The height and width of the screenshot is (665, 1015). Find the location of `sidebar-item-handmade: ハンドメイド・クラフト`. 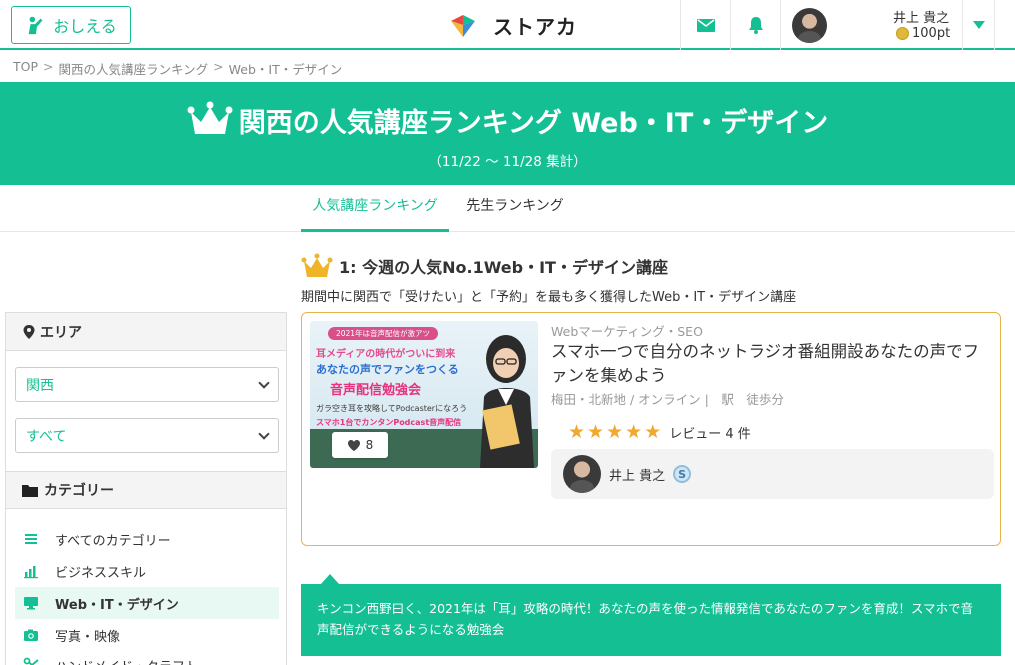

sidebar-item-handmade: ハンドメイド・クラフト is located at coordinates (147, 657).